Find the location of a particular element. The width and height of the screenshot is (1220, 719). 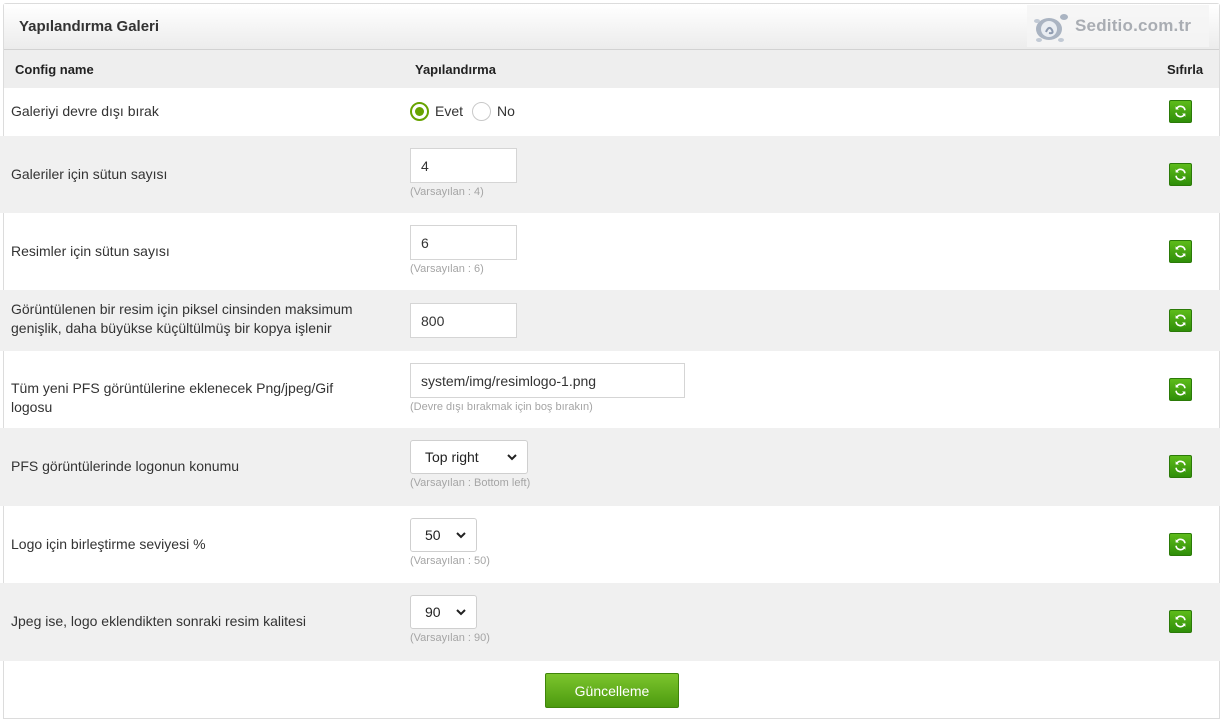

control: 800 is located at coordinates (463, 320).